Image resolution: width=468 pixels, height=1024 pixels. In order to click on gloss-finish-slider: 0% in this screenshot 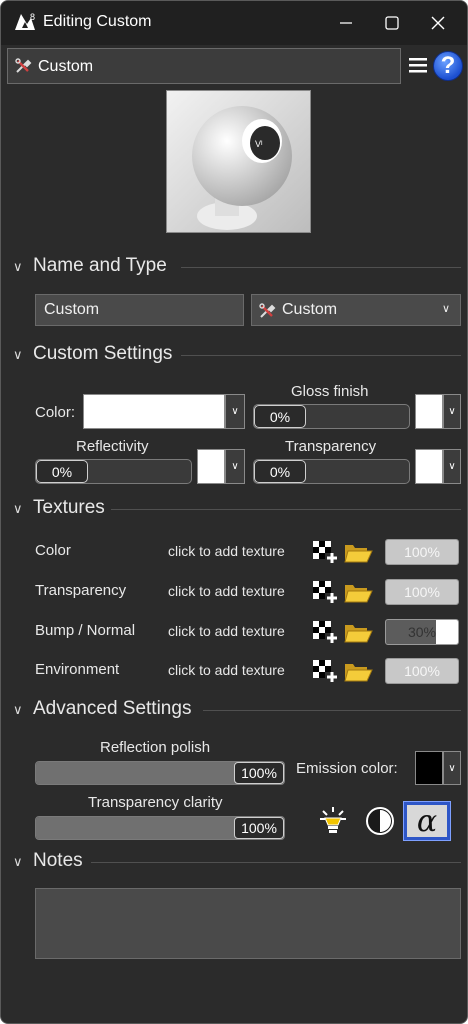, I will do `click(331, 416)`.